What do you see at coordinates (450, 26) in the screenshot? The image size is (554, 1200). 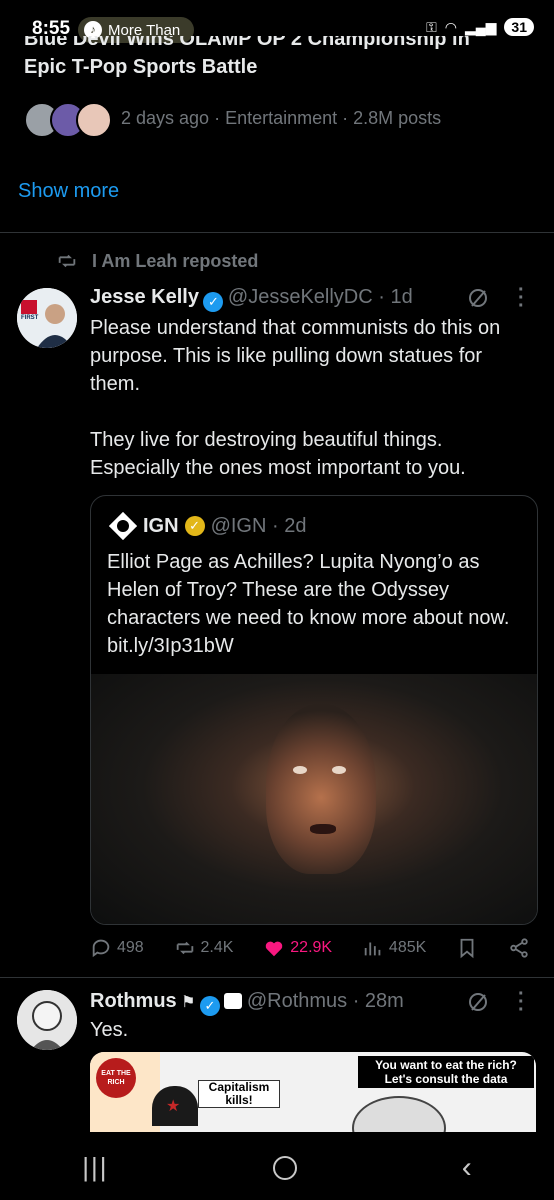 I see `wifi-icon: ◠` at bounding box center [450, 26].